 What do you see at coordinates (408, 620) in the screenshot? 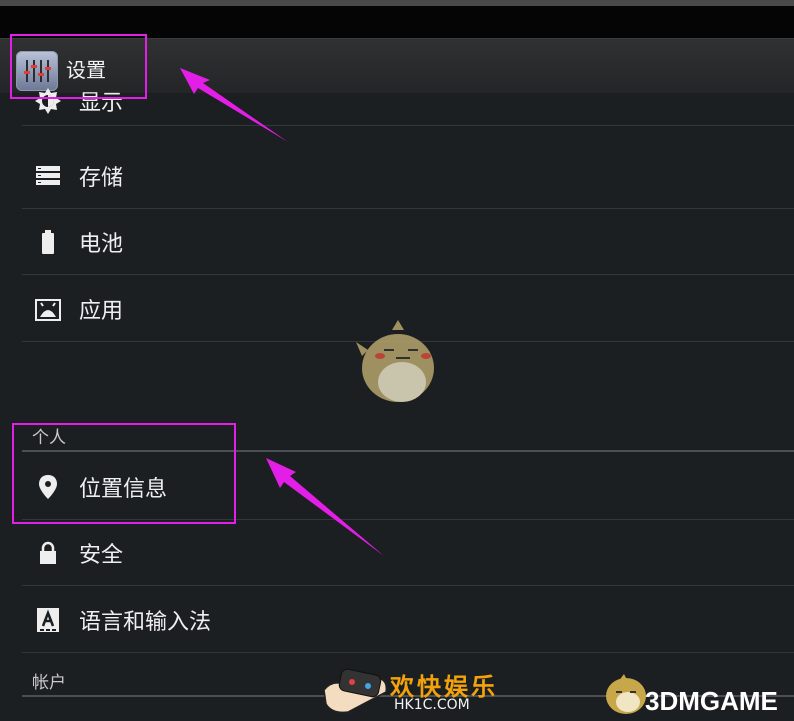
I see `list-item-language-input: 语言和输入法` at bounding box center [408, 620].